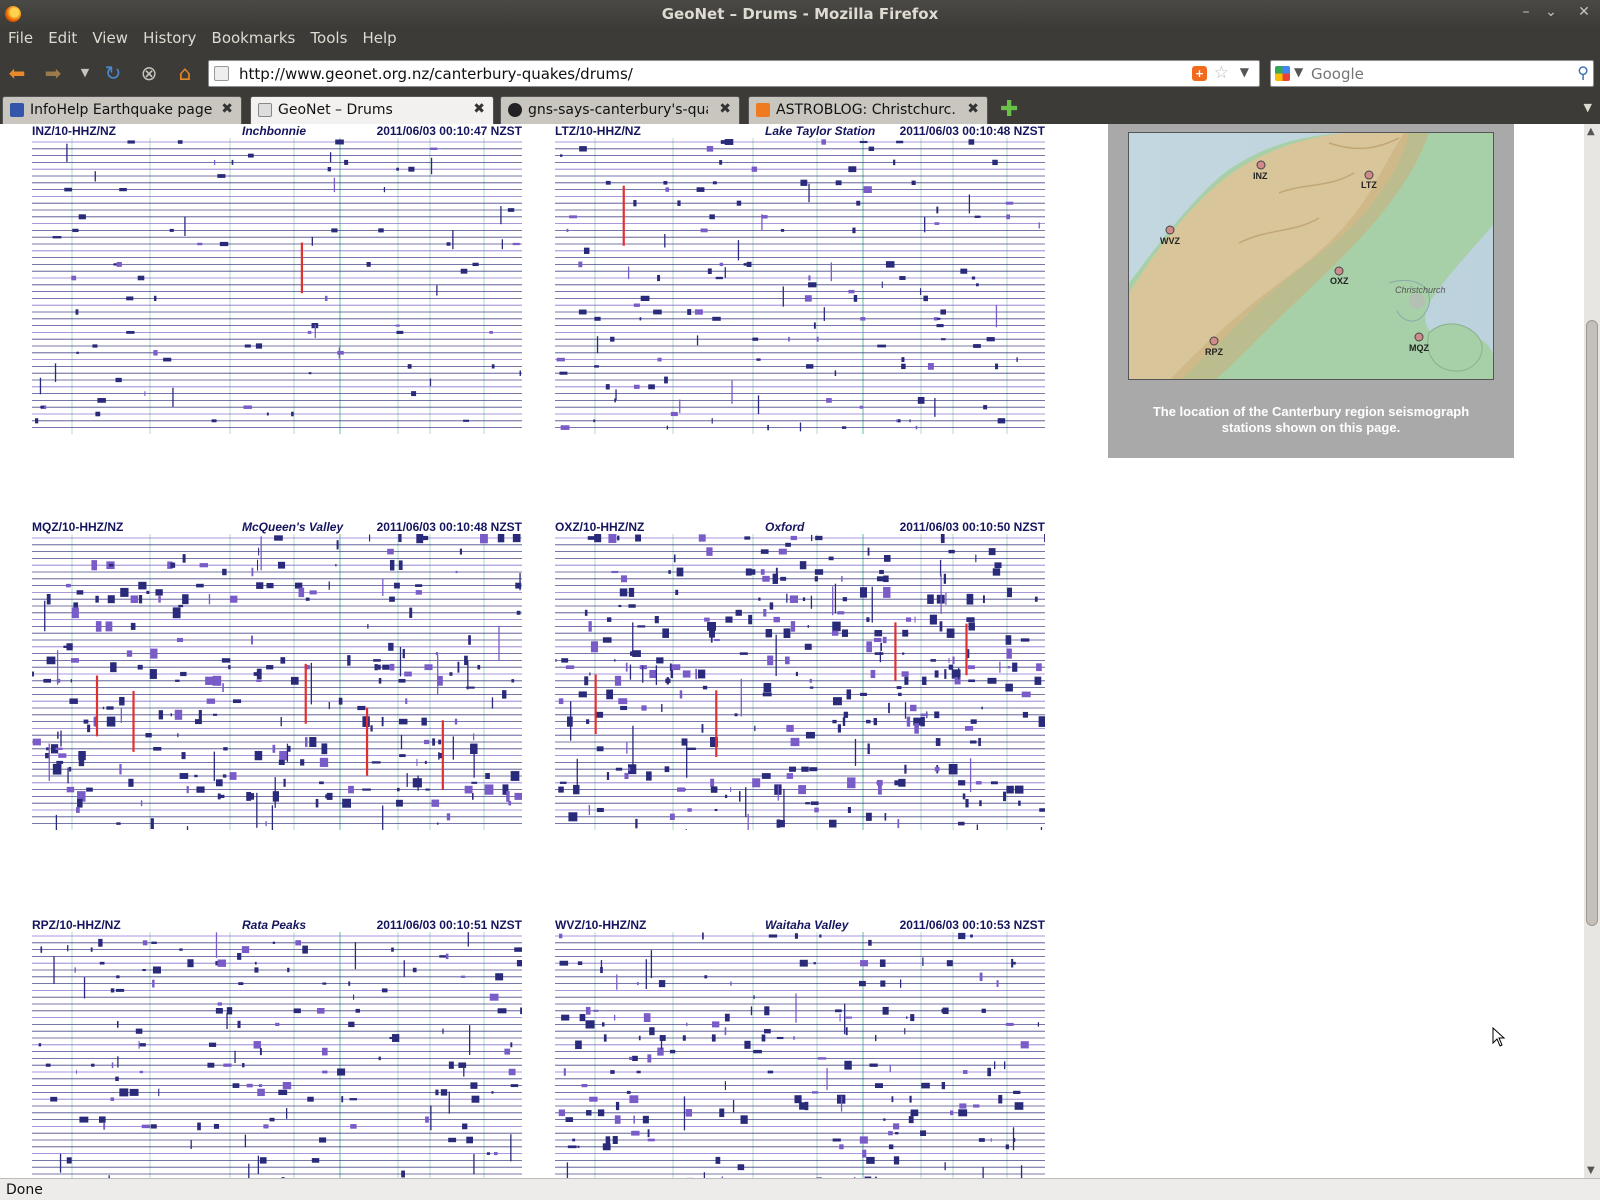  I want to click on infohelp-favicon-icon, so click(17, 110).